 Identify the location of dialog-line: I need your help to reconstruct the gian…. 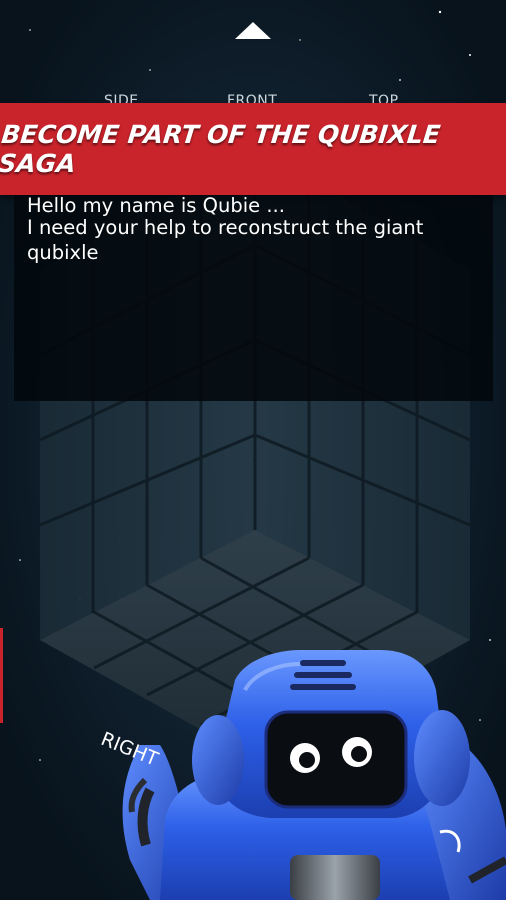
(225, 227).